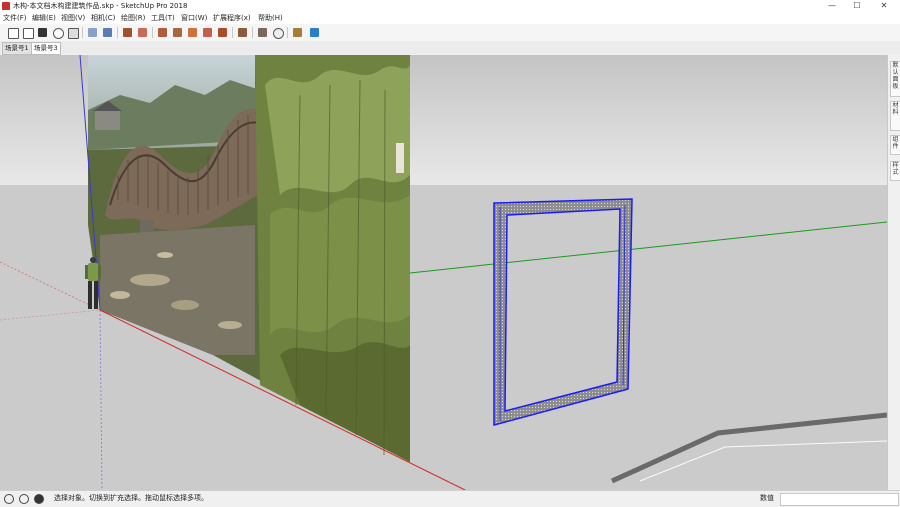  What do you see at coordinates (58, 33) in the screenshot?
I see `undo-icon` at bounding box center [58, 33].